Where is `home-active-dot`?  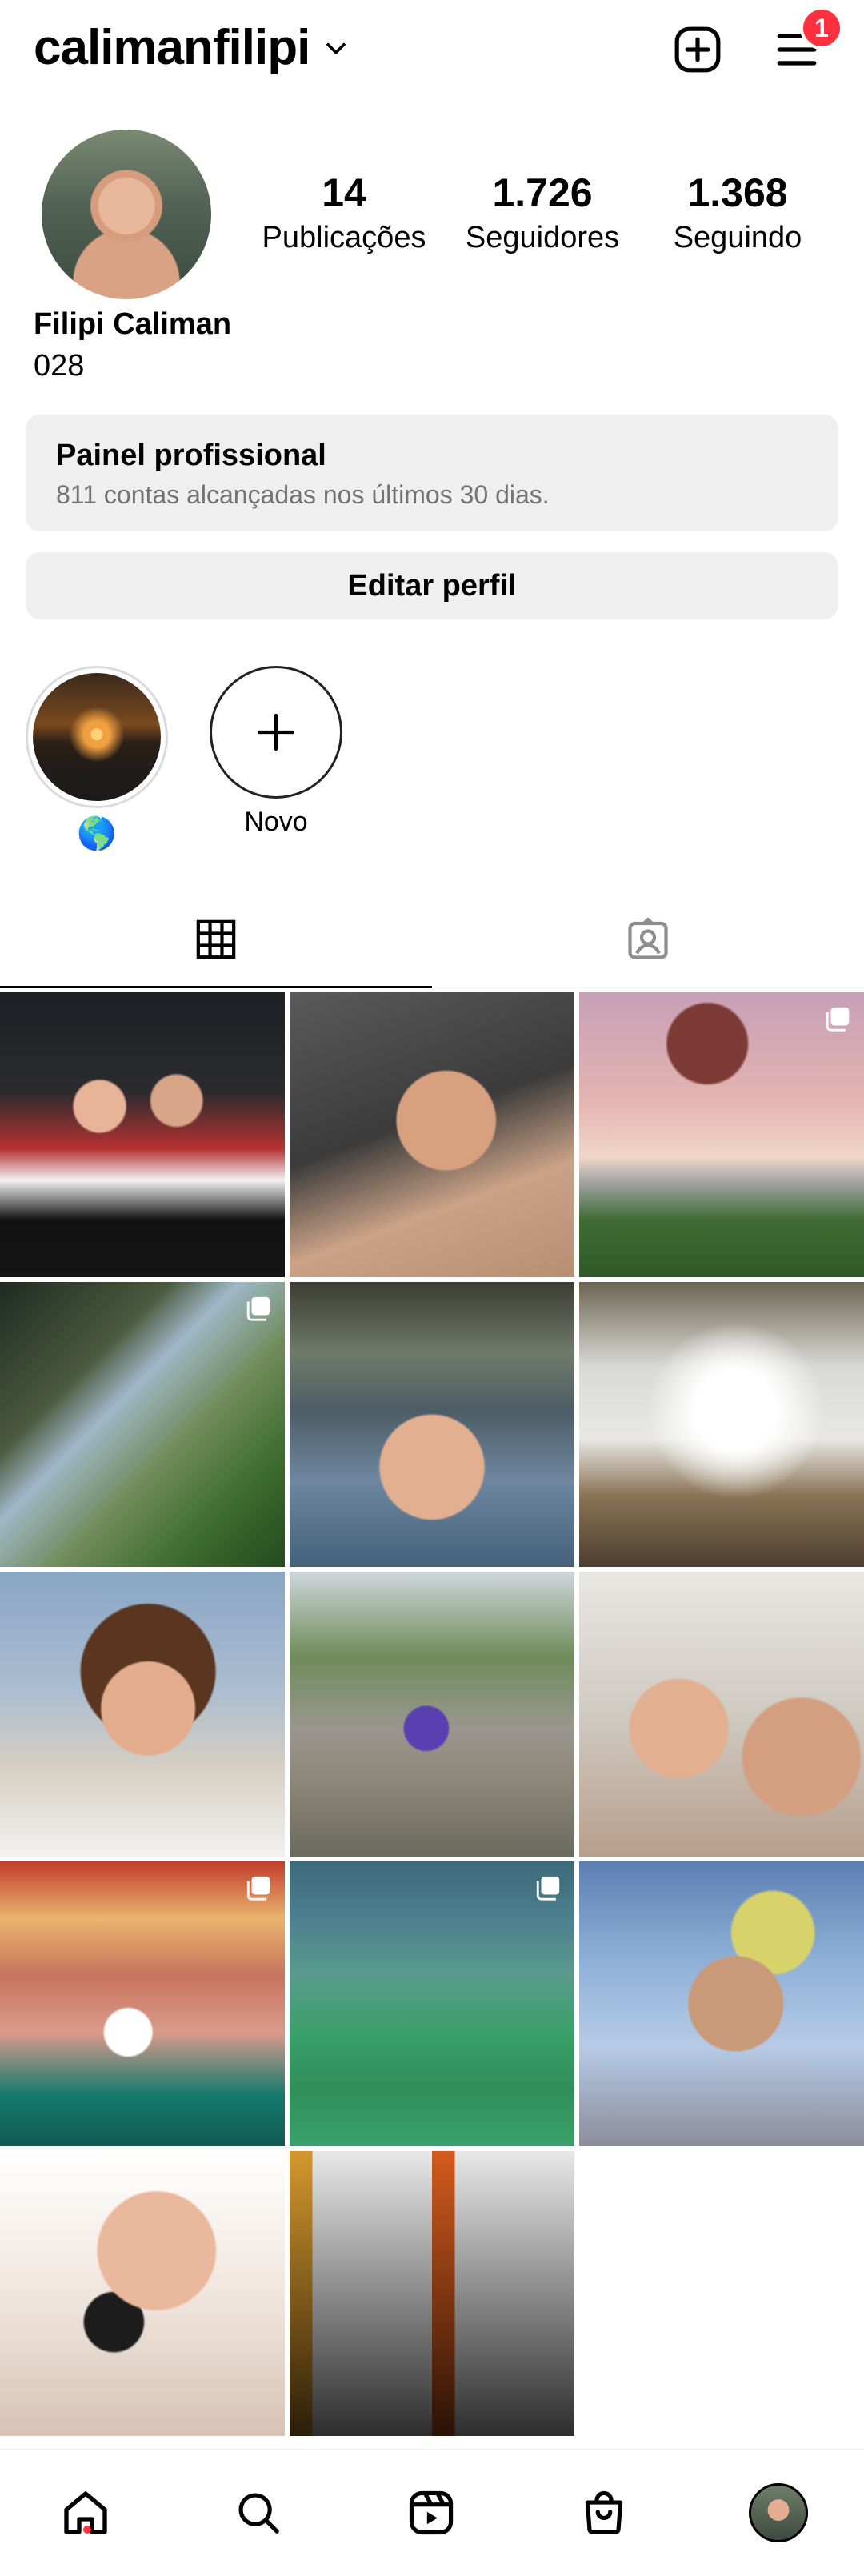
home-active-dot is located at coordinates (87, 2530).